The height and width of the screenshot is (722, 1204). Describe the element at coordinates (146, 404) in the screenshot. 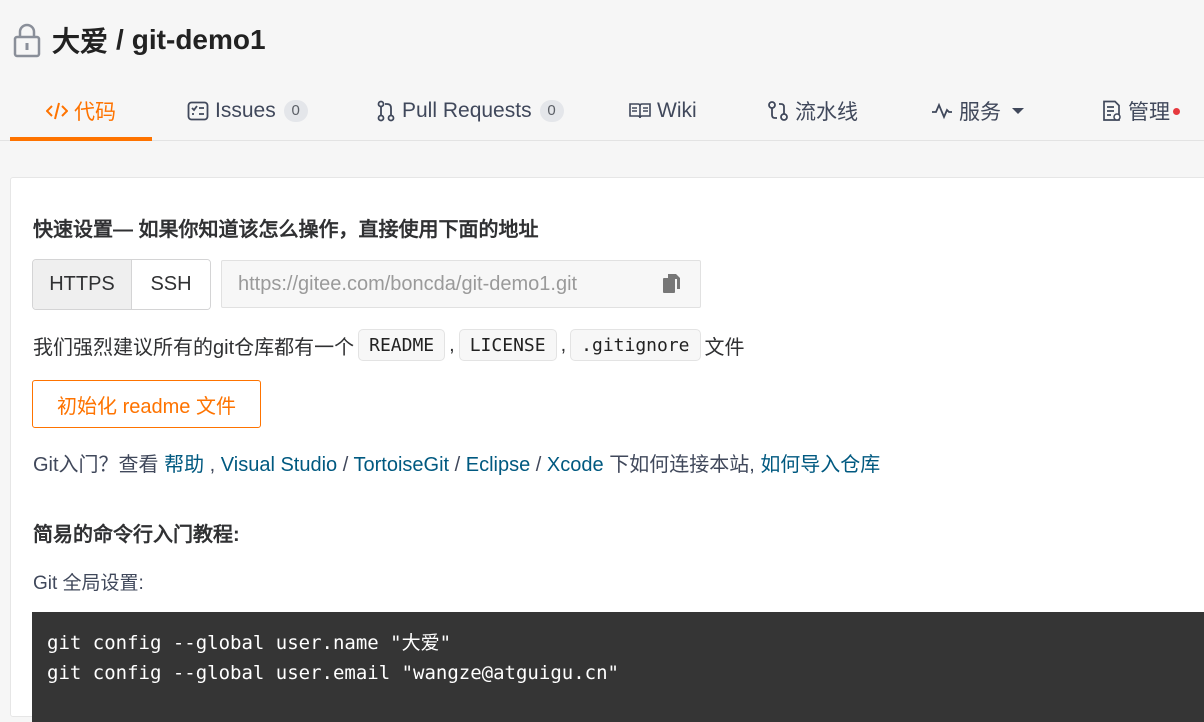

I see `init-readme-button: 初始化 readme 文件` at that location.